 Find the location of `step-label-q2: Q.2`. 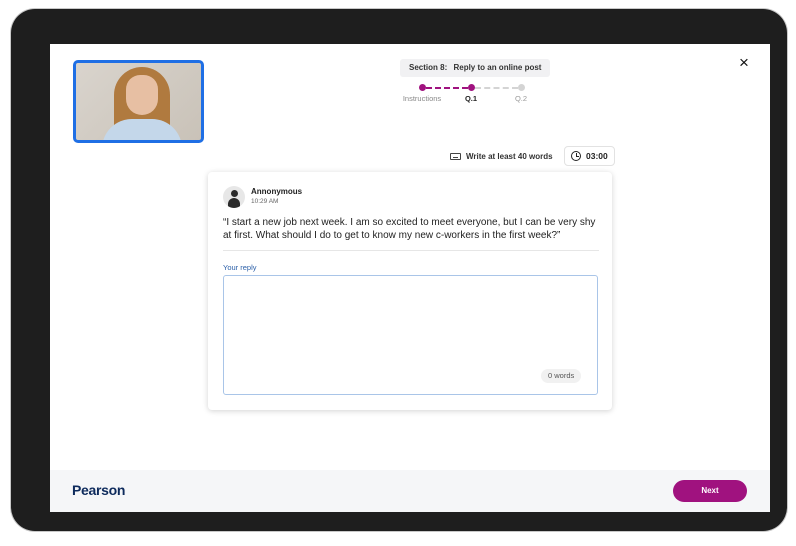

step-label-q2: Q.2 is located at coordinates (521, 98).